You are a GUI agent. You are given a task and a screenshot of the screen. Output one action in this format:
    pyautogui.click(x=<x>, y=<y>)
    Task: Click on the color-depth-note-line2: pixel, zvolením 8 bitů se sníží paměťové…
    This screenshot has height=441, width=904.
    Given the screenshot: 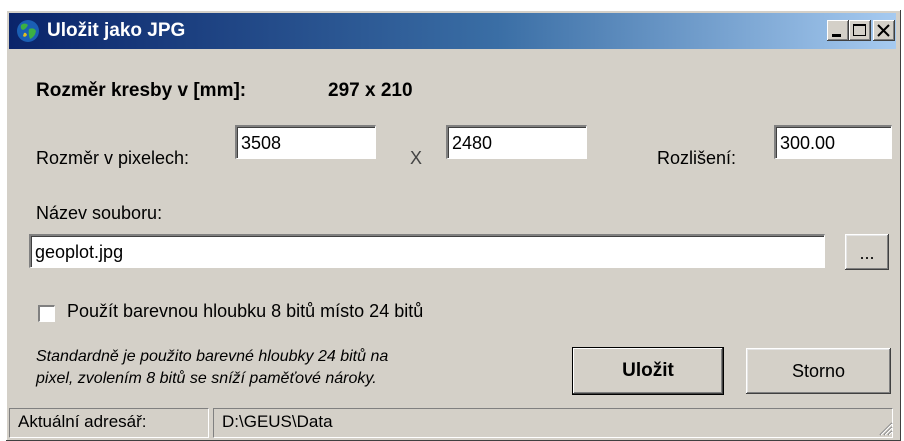 What is the action you would take?
    pyautogui.click(x=206, y=378)
    